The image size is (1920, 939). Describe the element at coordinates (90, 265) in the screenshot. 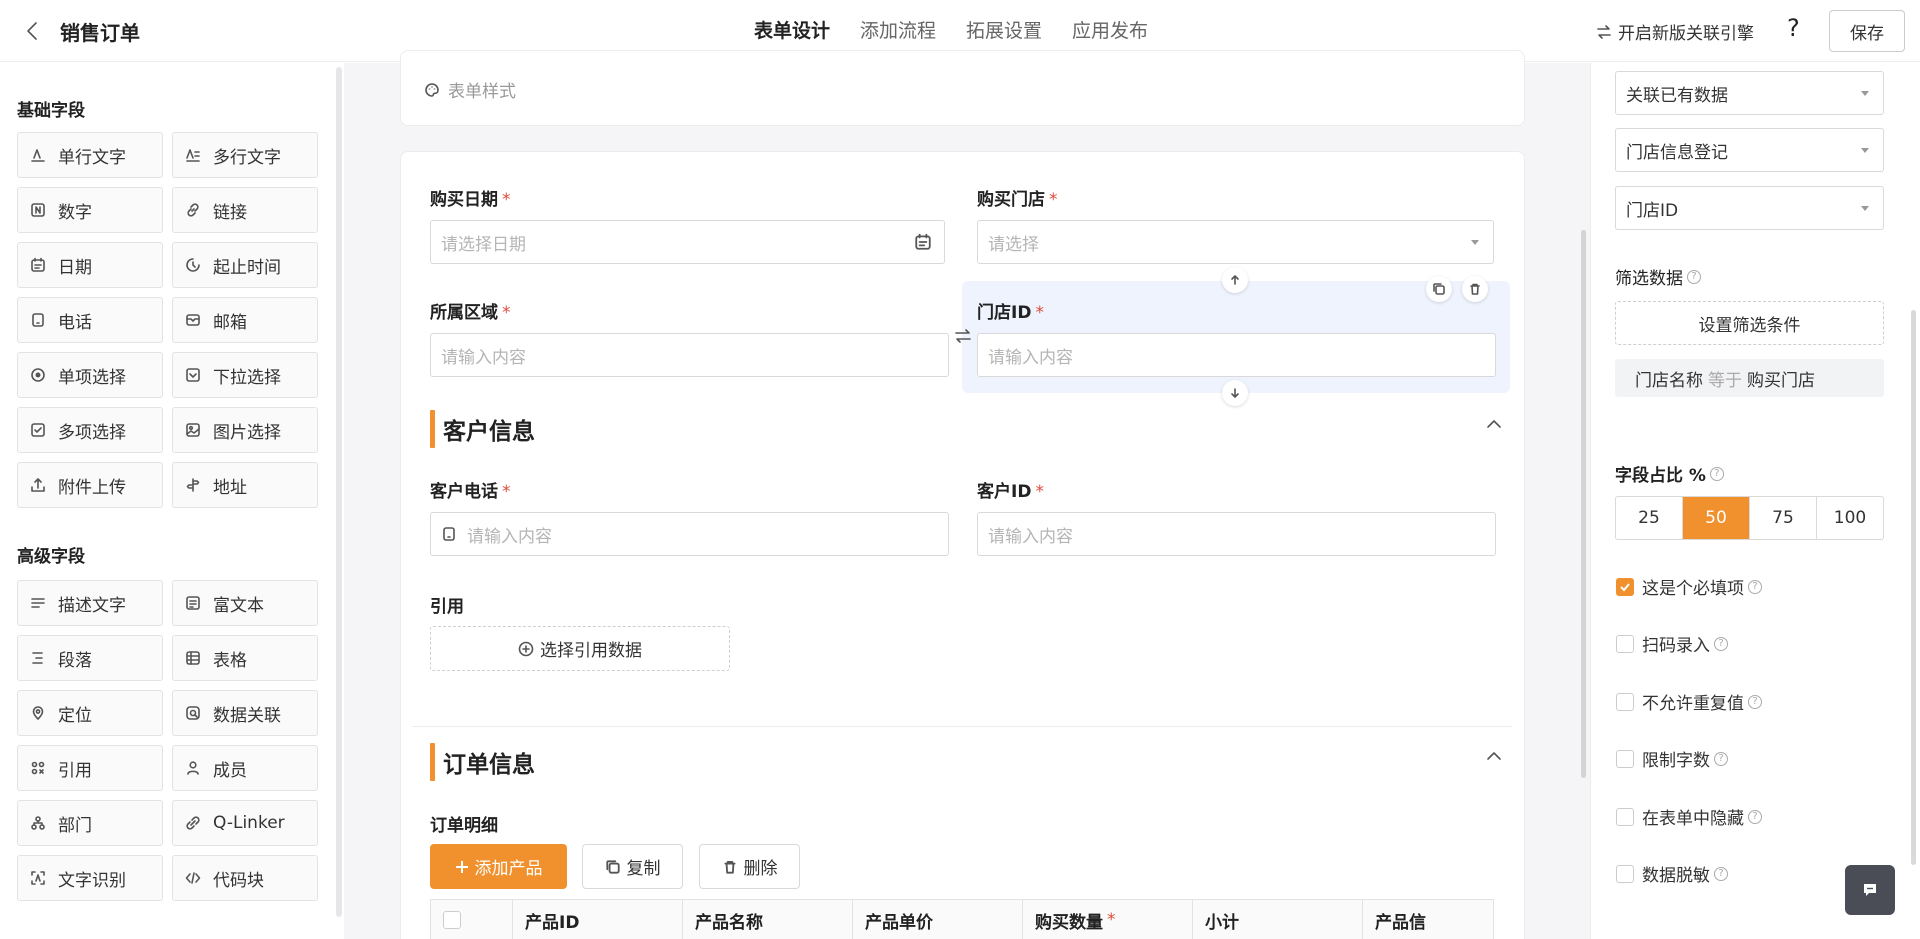

I see `field-date: 日期` at that location.